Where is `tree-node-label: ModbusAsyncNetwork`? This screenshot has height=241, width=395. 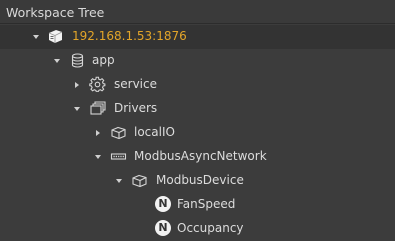 tree-node-label: ModbusAsyncNetwork is located at coordinates (200, 156).